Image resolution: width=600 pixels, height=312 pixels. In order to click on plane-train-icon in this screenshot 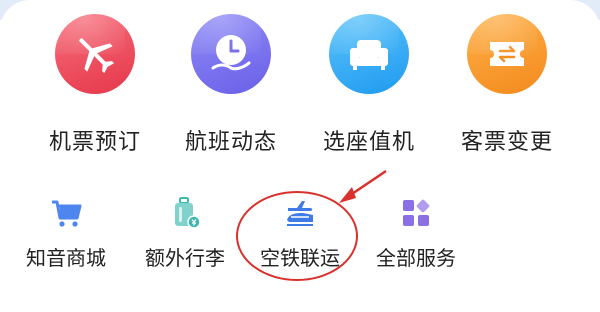, I will do `click(300, 213)`.